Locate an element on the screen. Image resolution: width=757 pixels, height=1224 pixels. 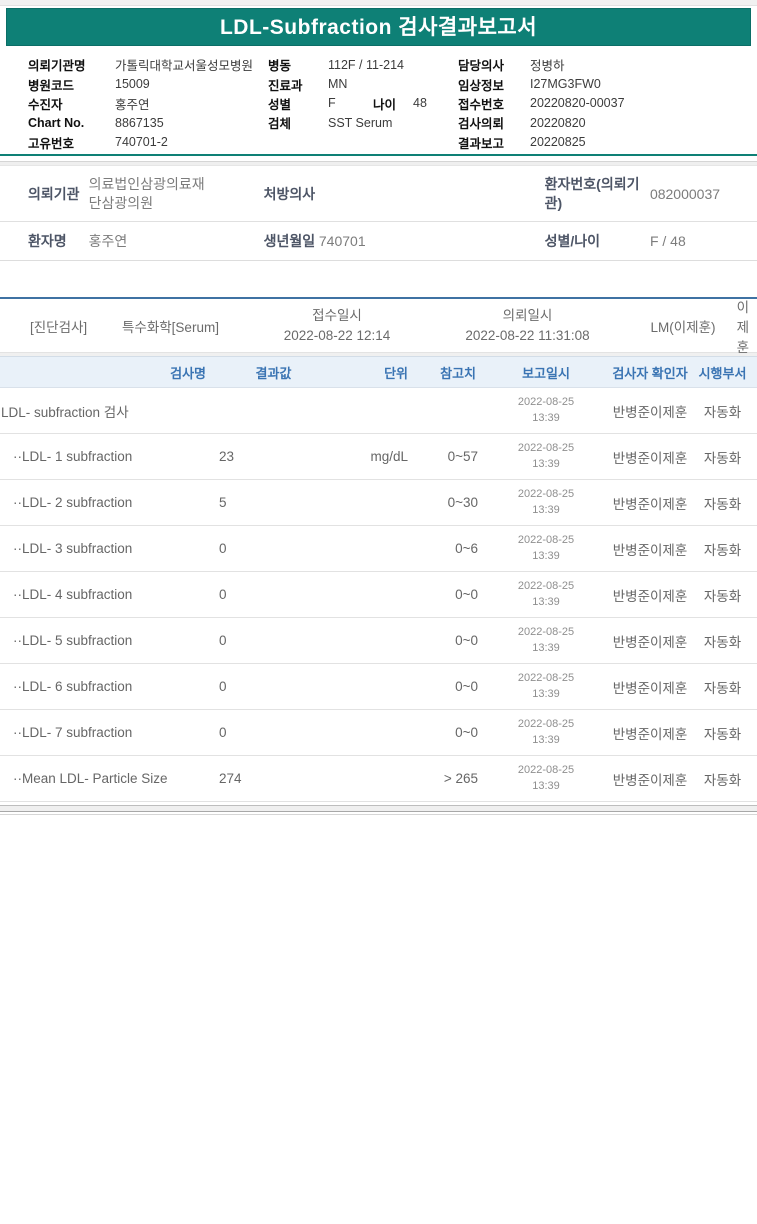
header-examiner-verifier: 검사자 확인자 is located at coordinates (650, 372).